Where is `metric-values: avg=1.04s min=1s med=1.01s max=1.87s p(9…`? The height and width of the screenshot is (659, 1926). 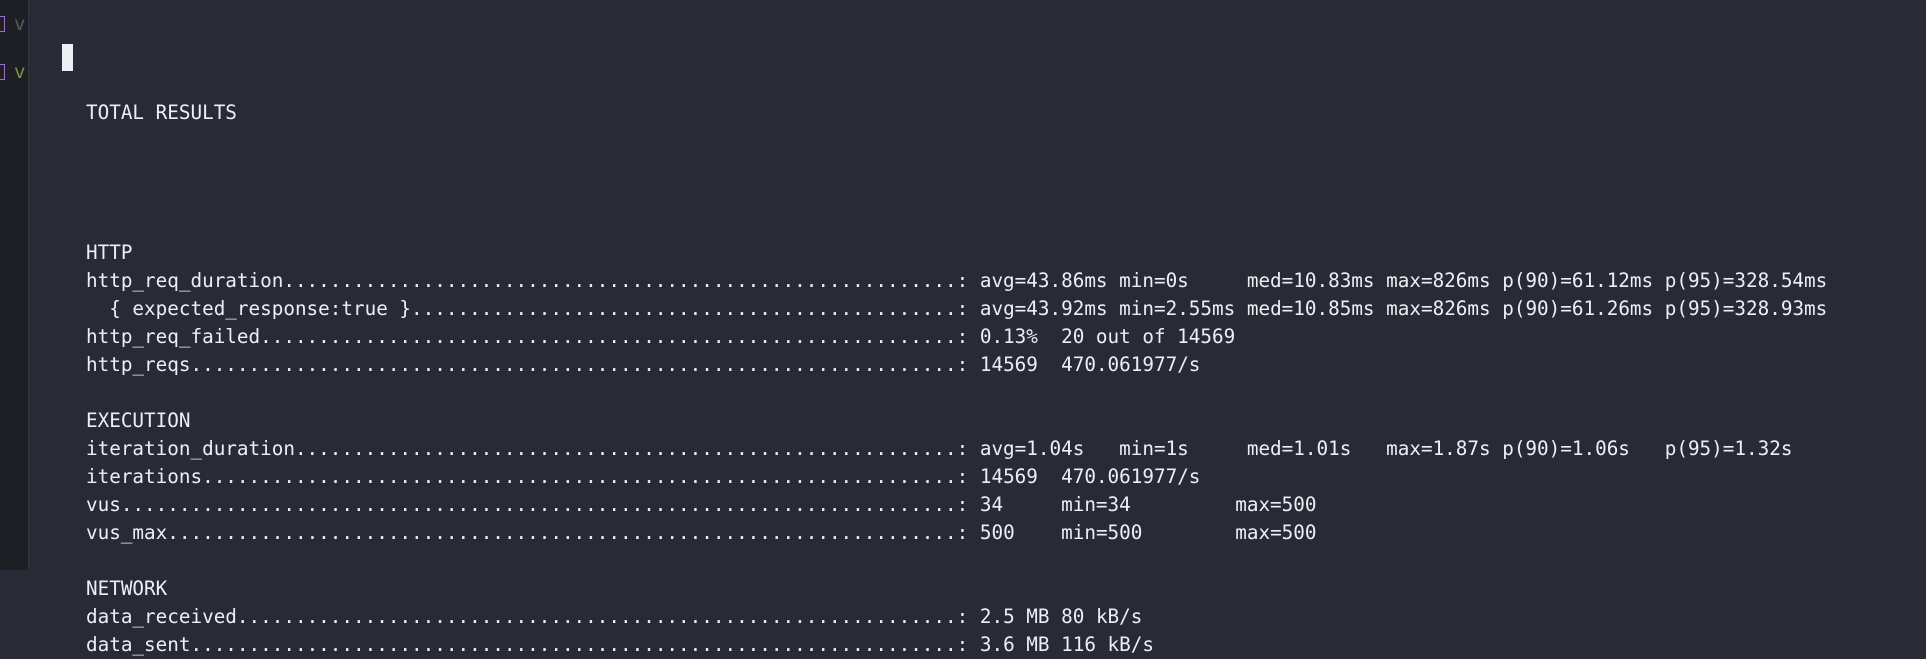
metric-values: avg=1.04s min=1s med=1.01s max=1.87s p(9… is located at coordinates (1386, 448).